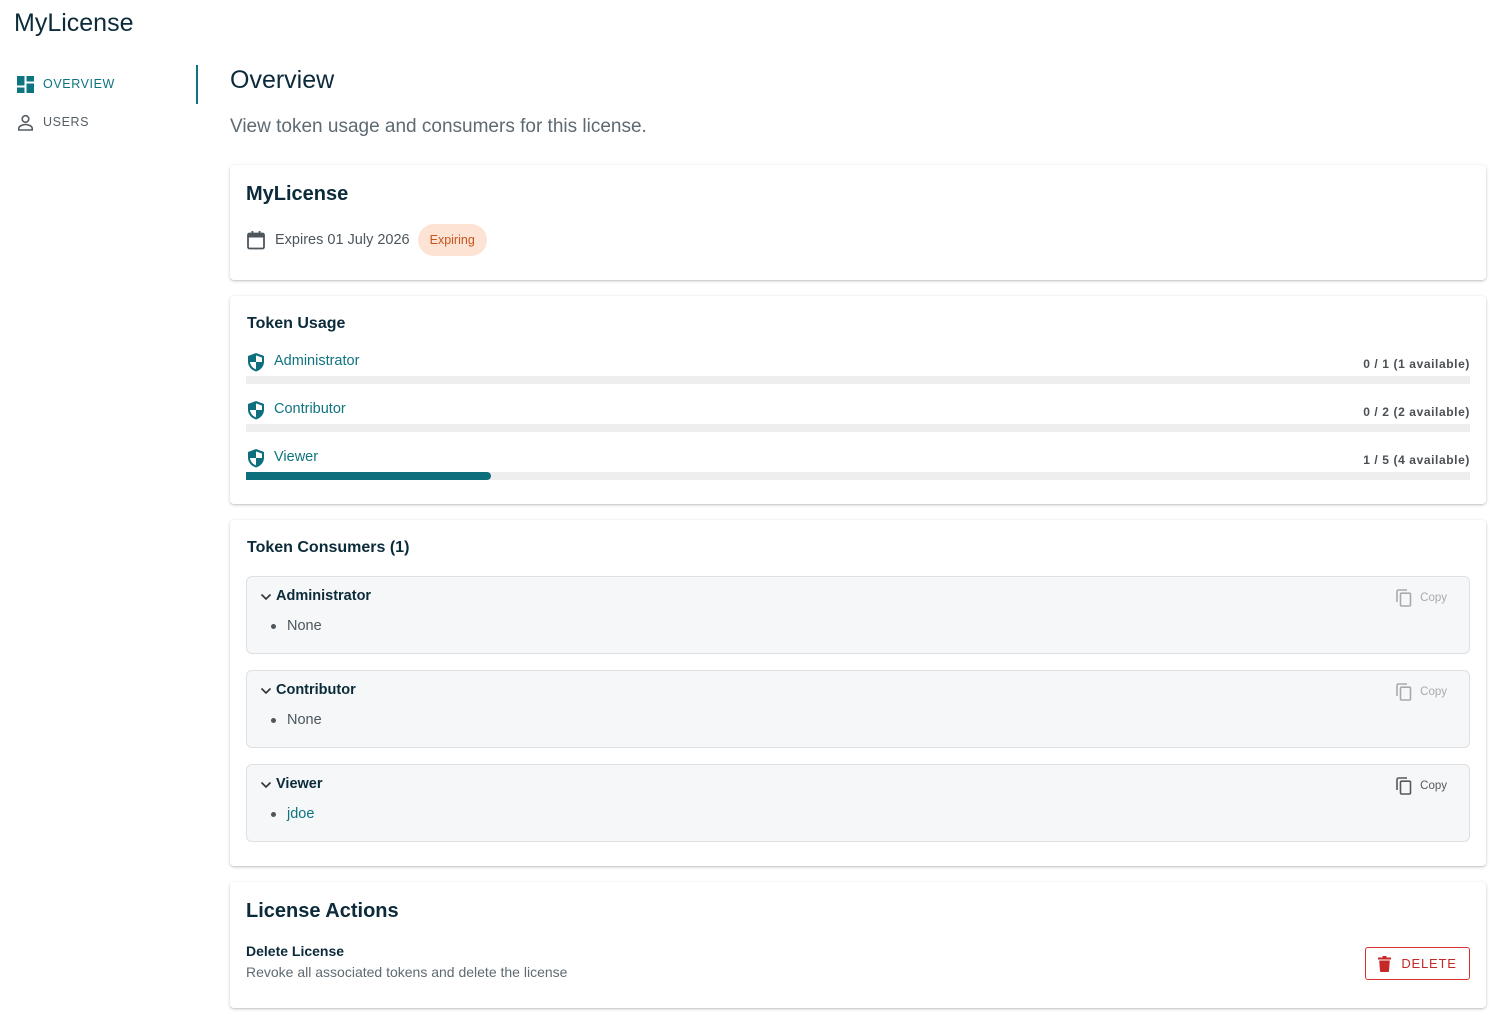 The height and width of the screenshot is (1015, 1496). Describe the element at coordinates (74, 23) in the screenshot. I see `app-title: MyLicense` at that location.